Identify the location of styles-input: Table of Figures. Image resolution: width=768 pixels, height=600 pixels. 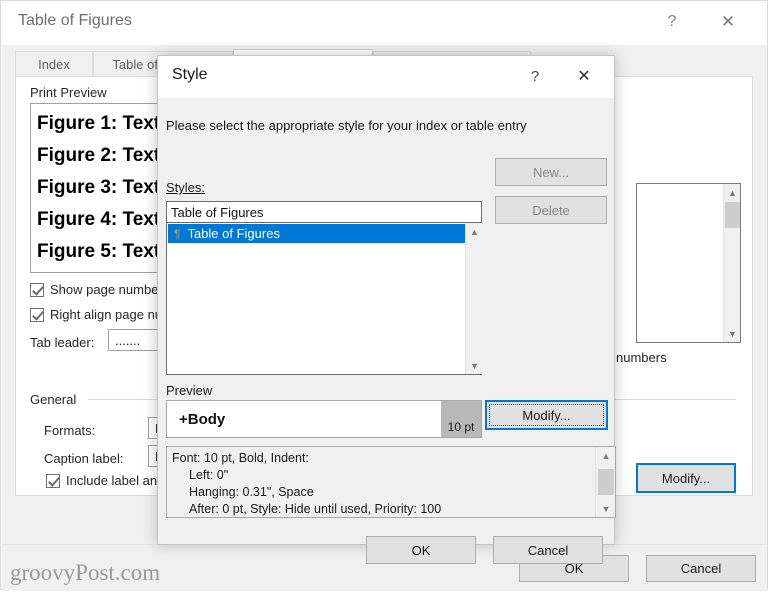
(324, 212).